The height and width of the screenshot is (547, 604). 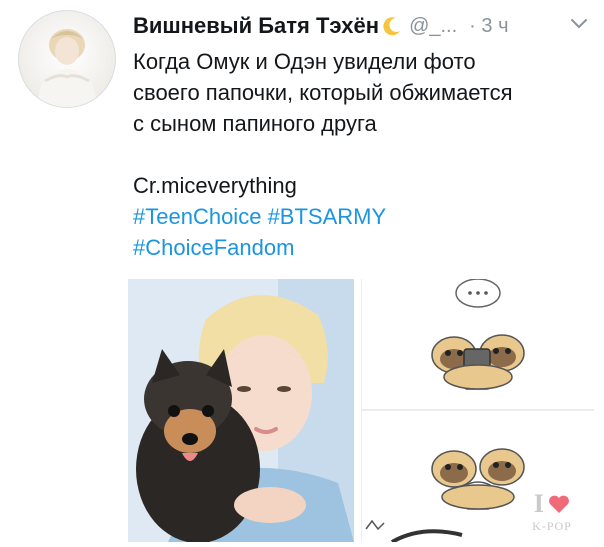 What do you see at coordinates (579, 24) in the screenshot?
I see `chevron-down-icon` at bounding box center [579, 24].